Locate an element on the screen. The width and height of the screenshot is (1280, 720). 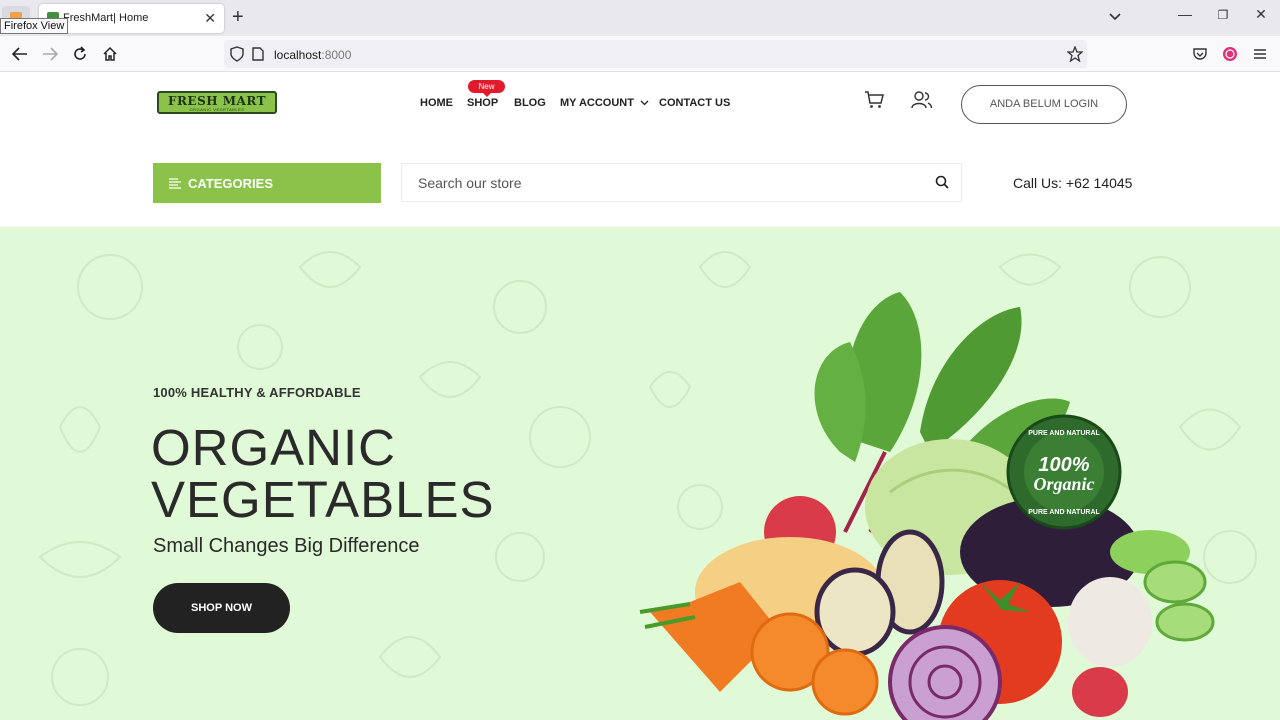
site-logo: FRESH MART ORGANIC VEGETABLES is located at coordinates (217, 102).